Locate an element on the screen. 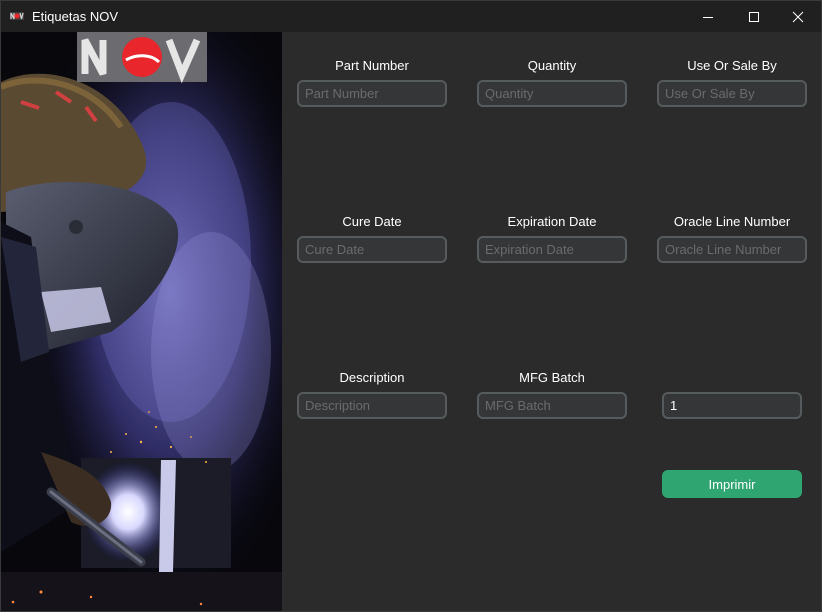  expiration-date-label: Expiration Date is located at coordinates (552, 221).